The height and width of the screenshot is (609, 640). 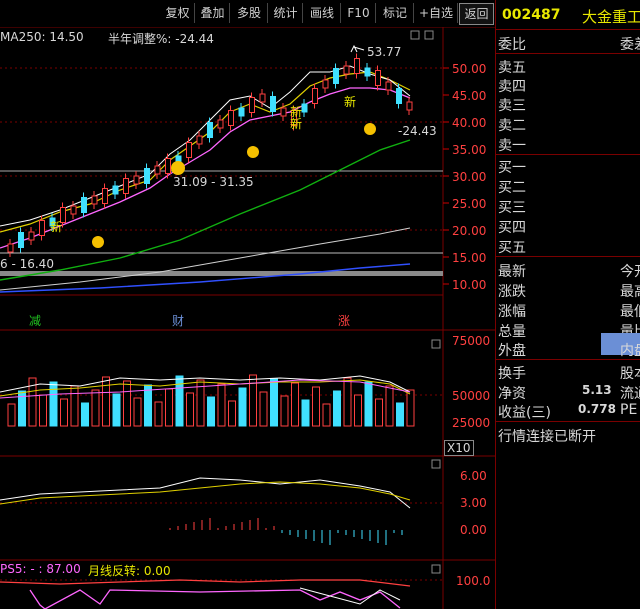 What do you see at coordinates (35, 320) in the screenshot?
I see `event-mark: 减` at bounding box center [35, 320].